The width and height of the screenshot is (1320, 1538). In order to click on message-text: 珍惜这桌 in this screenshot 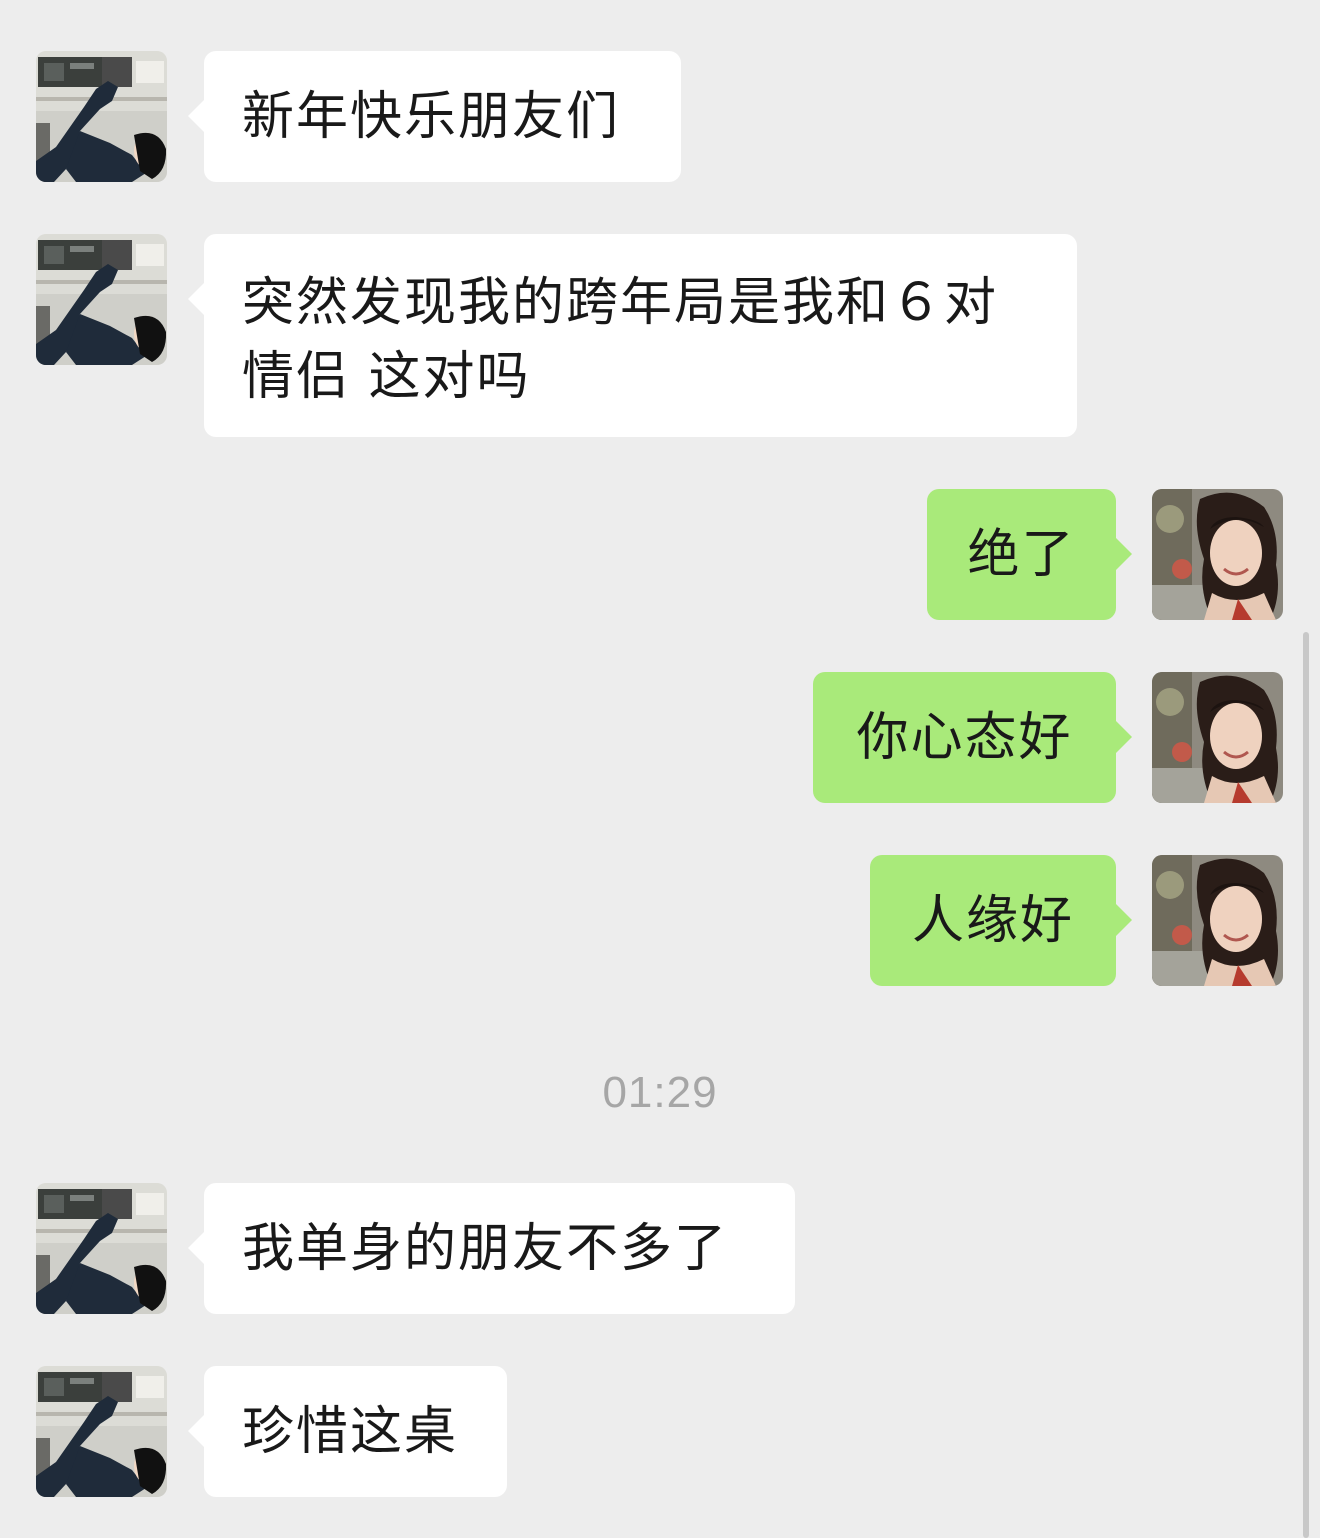, I will do `click(350, 1432)`.